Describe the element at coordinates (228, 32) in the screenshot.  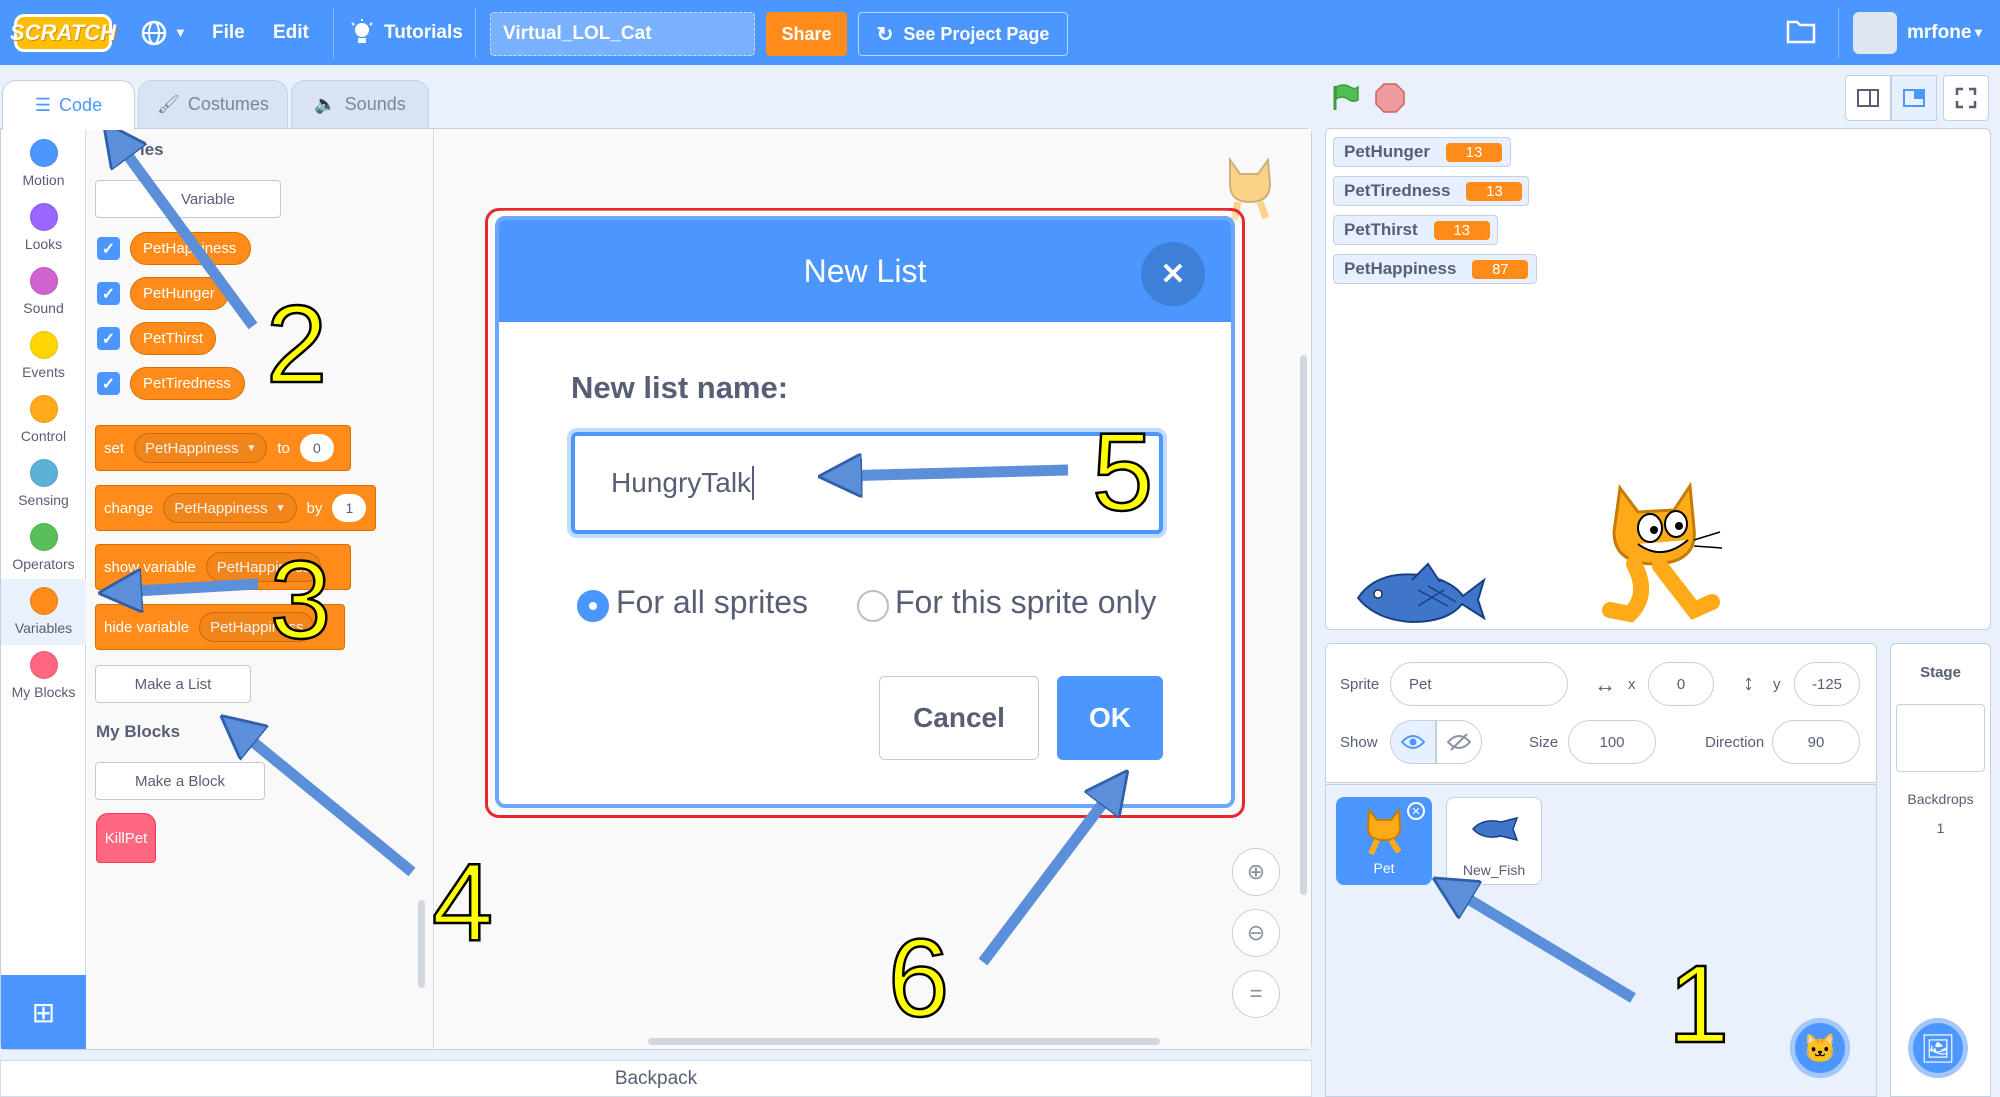
I see `file-menu: File` at that location.